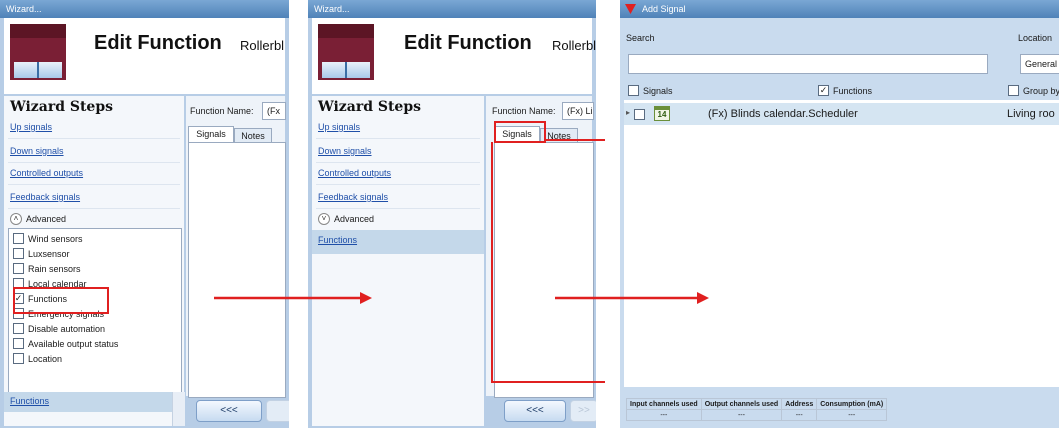 Image resolution: width=1059 pixels, height=428 pixels. Describe the element at coordinates (48, 238) in the screenshot. I see `option-wind-sensors: Wind sensors` at that location.